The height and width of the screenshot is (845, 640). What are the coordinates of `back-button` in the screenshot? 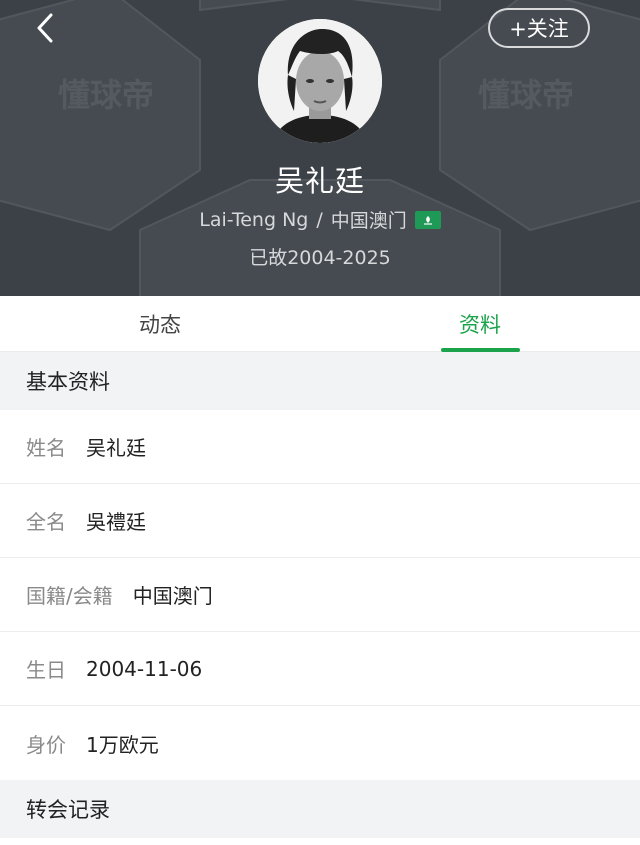 It's located at (46, 28).